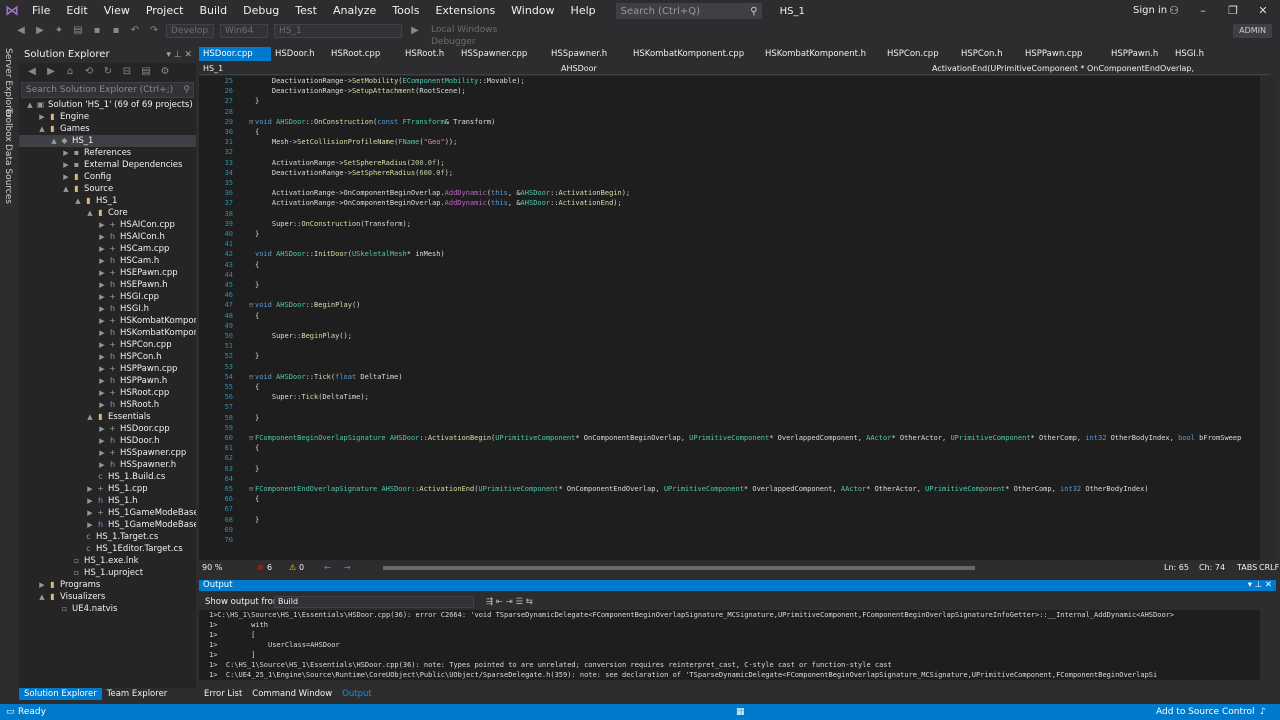 This screenshot has width=1280, height=720. I want to click on tree-item: ▫ UE4.natvis, so click(107, 609).